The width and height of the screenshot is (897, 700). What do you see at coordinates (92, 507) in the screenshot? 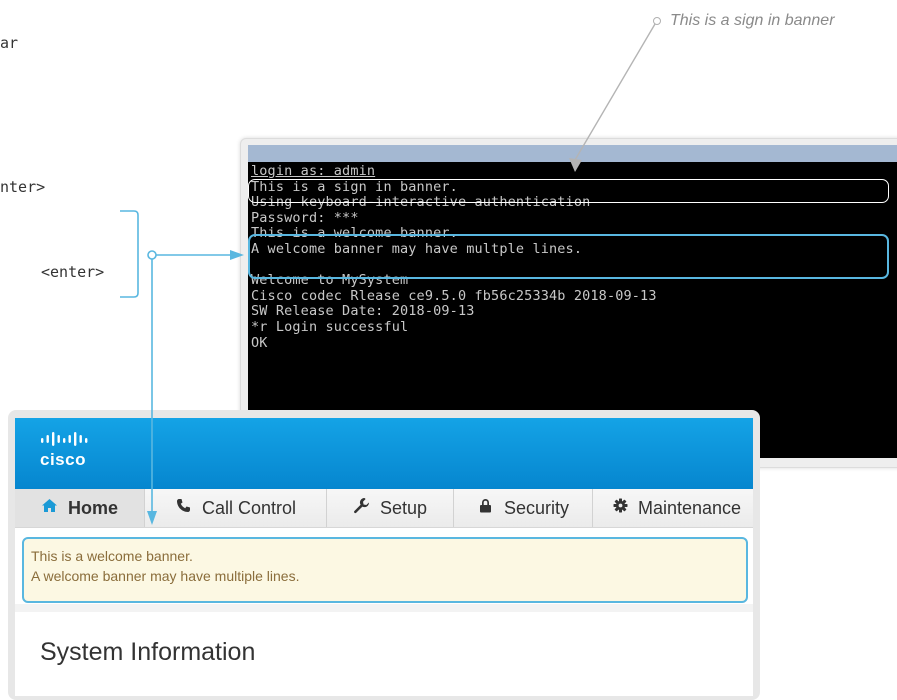
I see `nav-tab-label: Home` at bounding box center [92, 507].